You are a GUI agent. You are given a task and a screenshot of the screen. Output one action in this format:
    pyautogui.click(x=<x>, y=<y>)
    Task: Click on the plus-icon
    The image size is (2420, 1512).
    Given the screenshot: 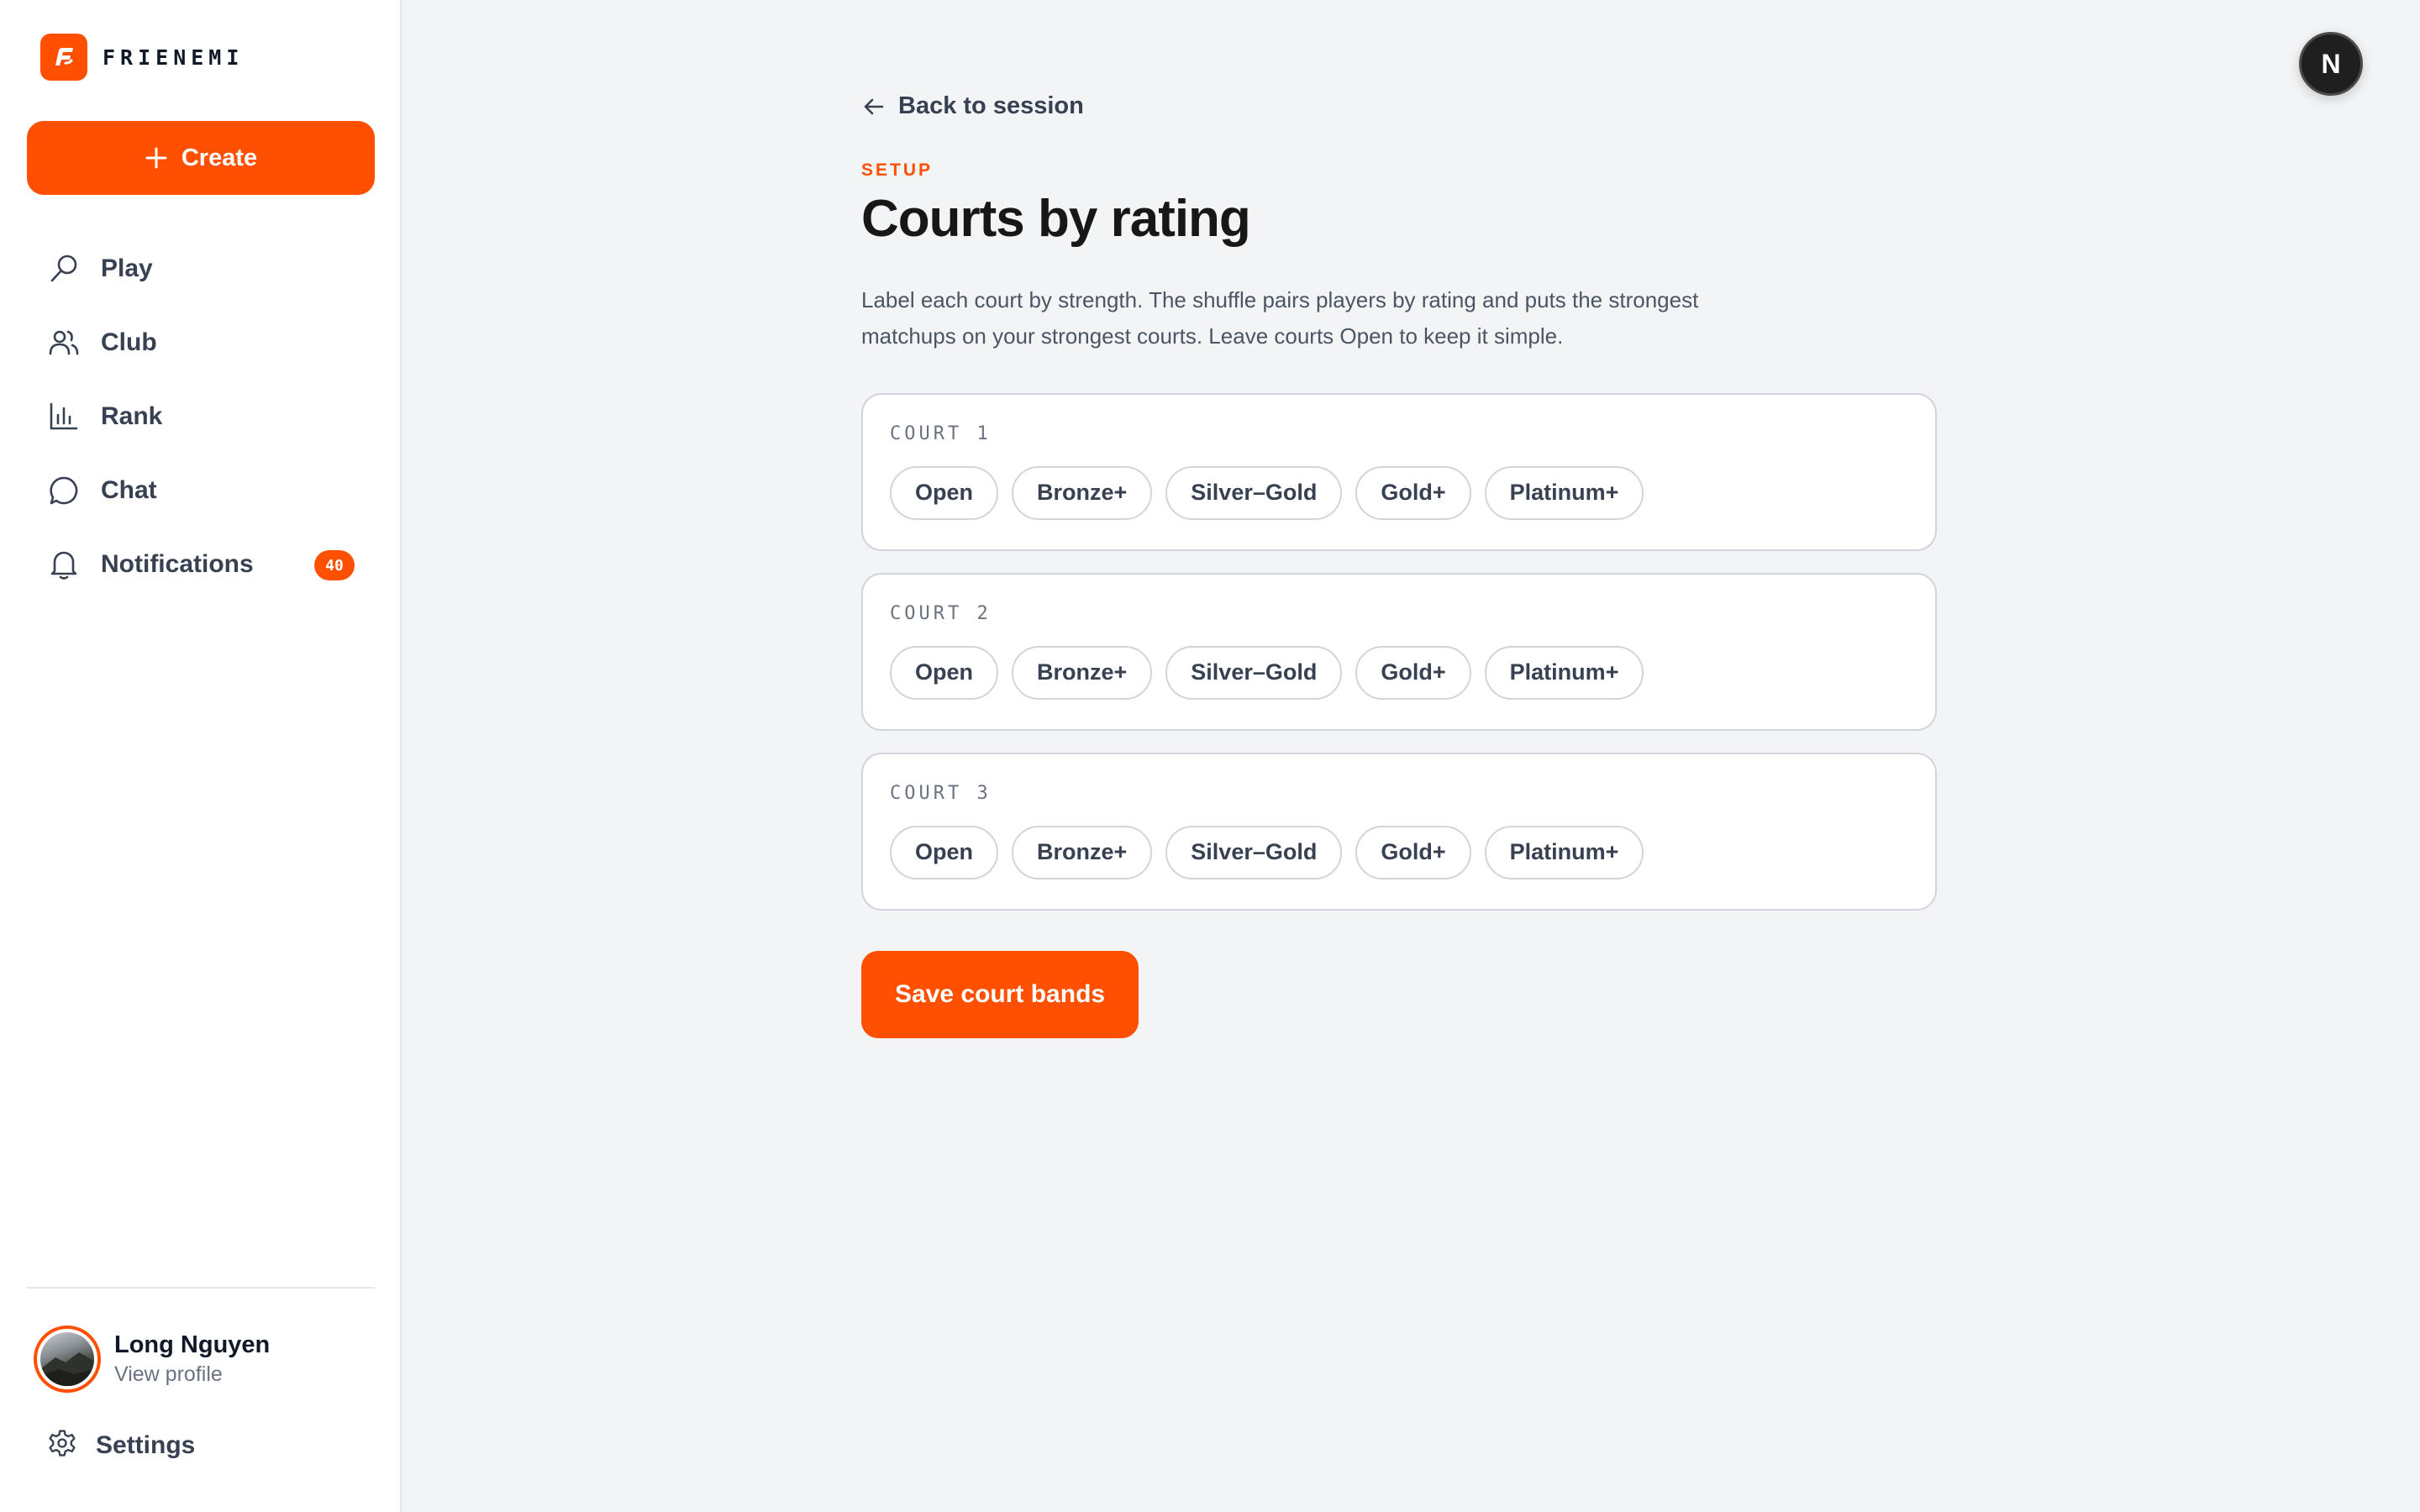 What is the action you would take?
    pyautogui.click(x=157, y=158)
    